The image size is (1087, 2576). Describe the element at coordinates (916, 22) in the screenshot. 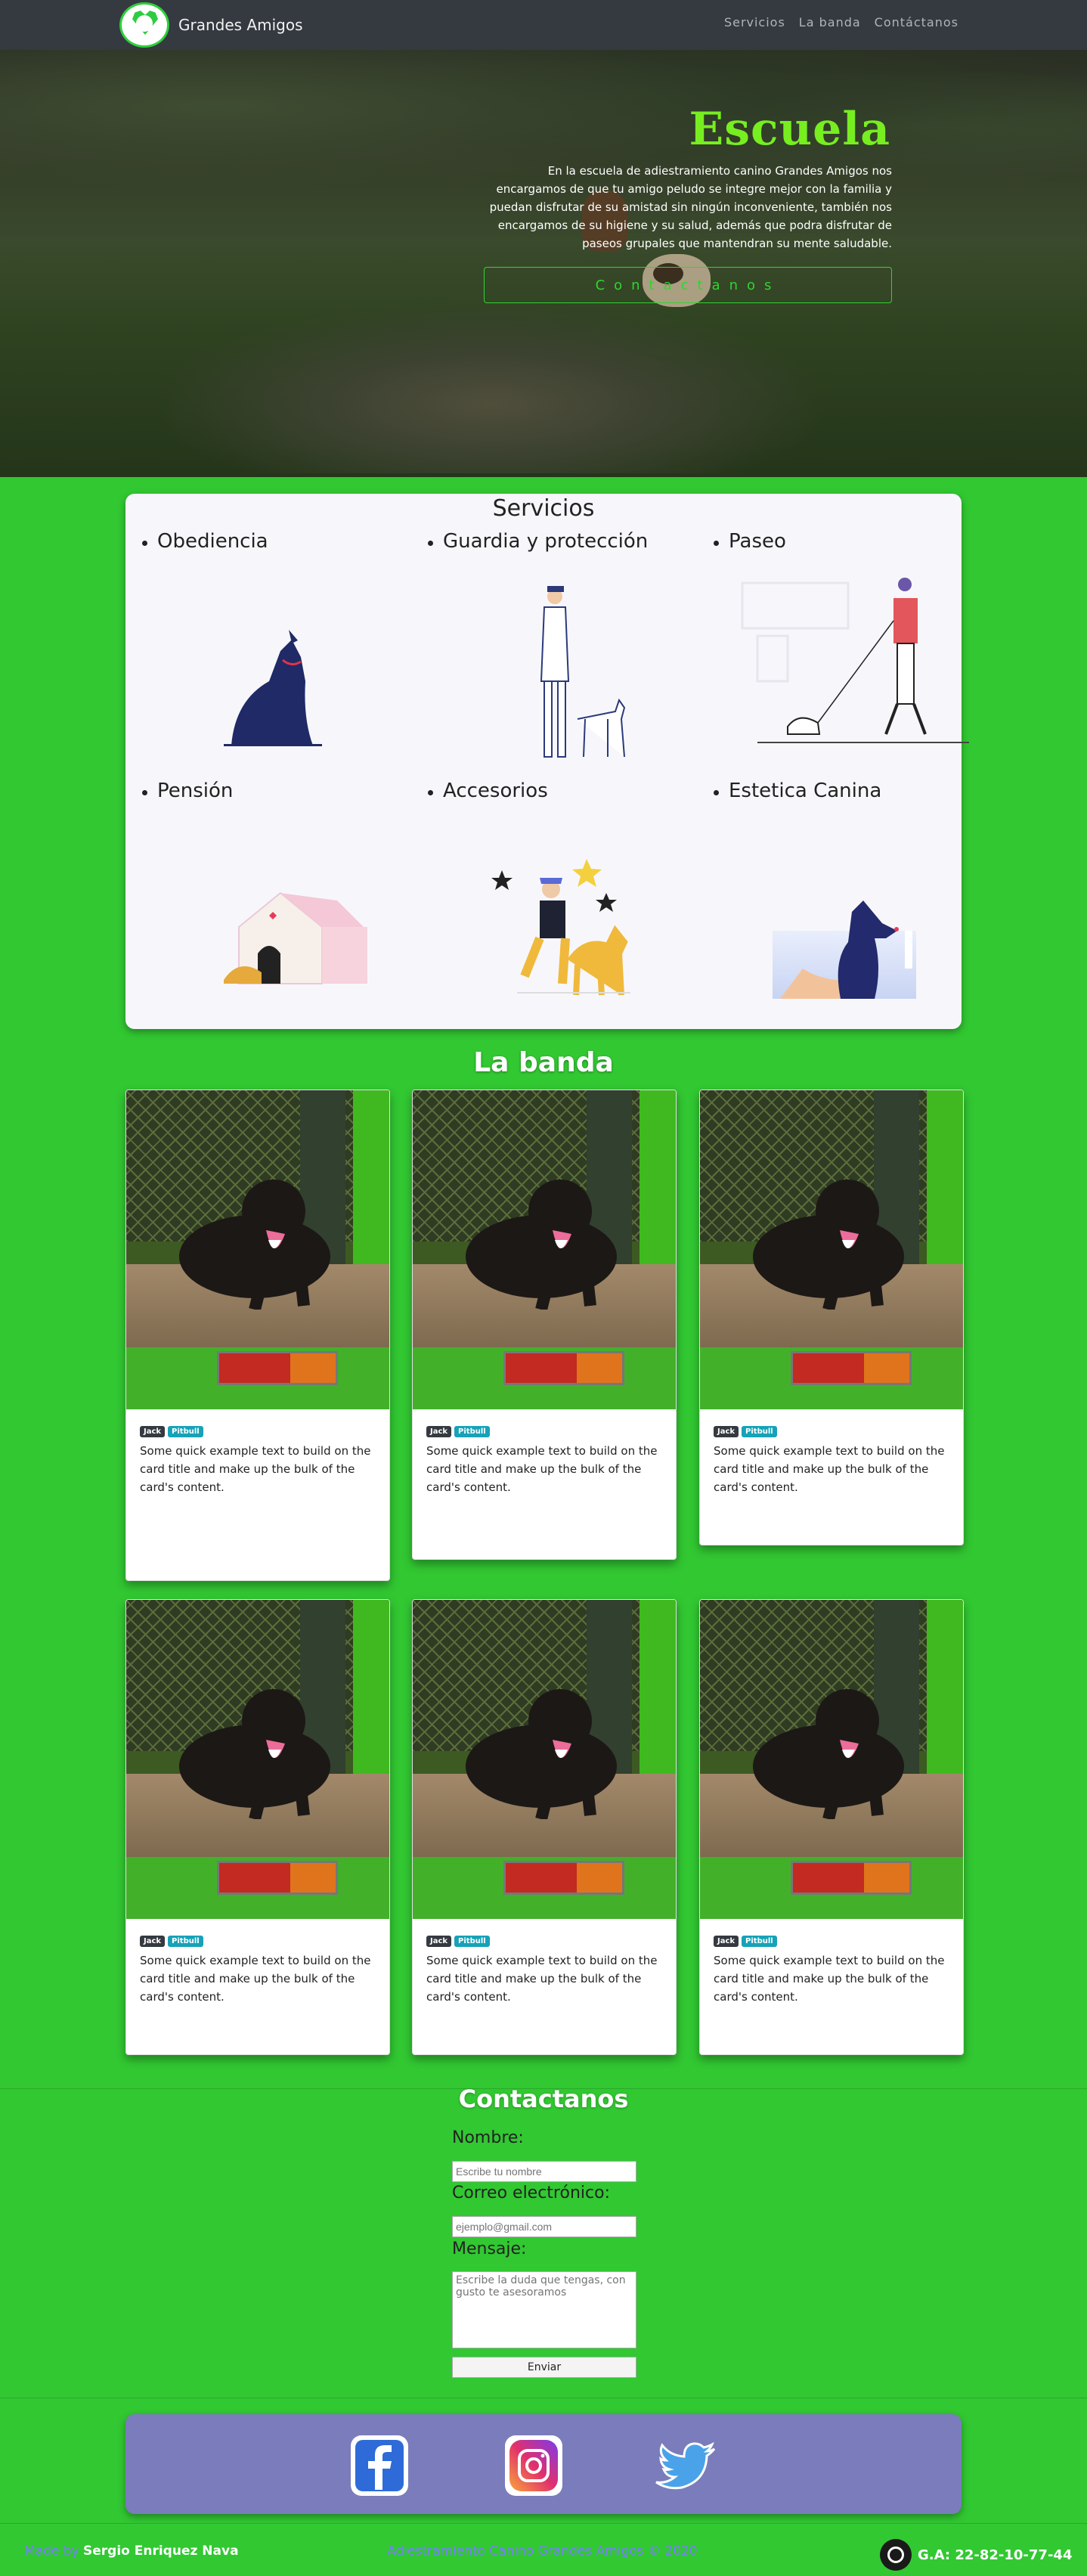

I see `nav-link-contactanos: Contáctanos` at that location.